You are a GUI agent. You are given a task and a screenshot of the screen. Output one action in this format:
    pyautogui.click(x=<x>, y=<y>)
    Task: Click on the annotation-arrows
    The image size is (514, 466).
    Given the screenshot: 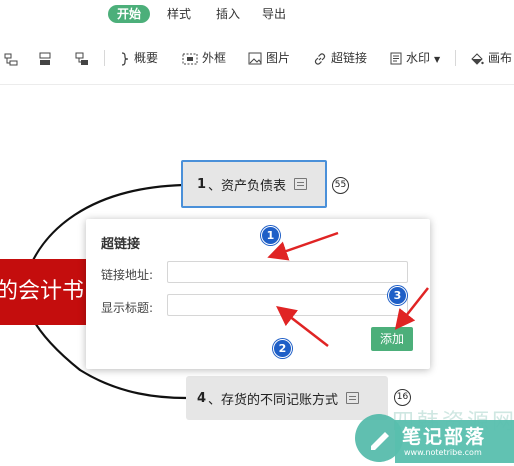 What is the action you would take?
    pyautogui.click(x=348, y=289)
    